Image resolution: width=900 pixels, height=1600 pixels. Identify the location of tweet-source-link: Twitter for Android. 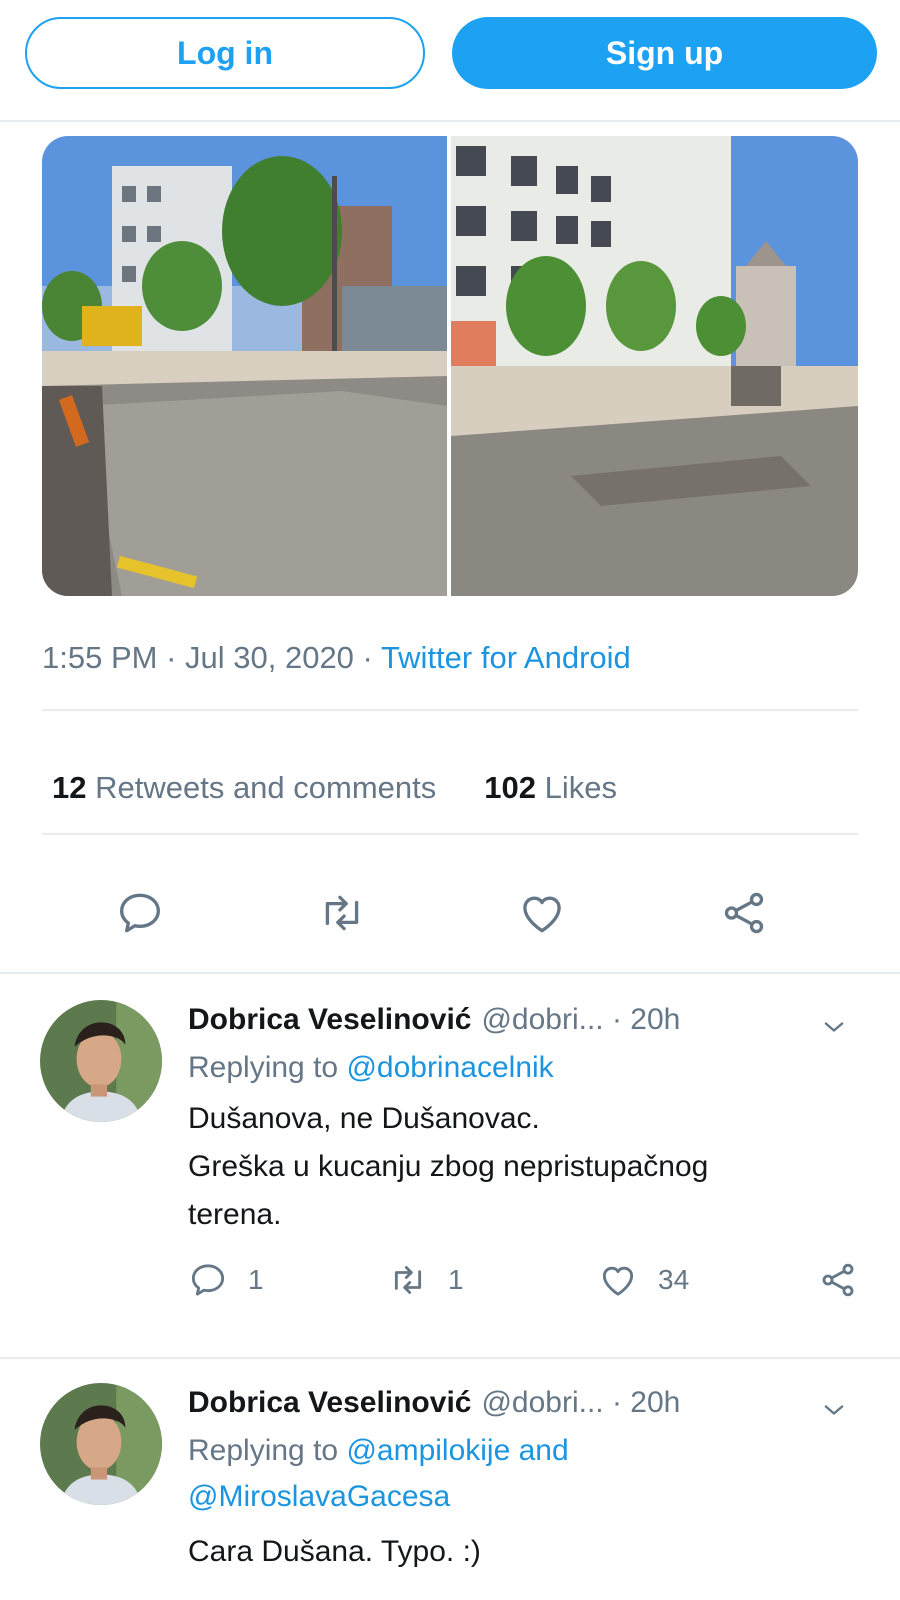
(506, 657).